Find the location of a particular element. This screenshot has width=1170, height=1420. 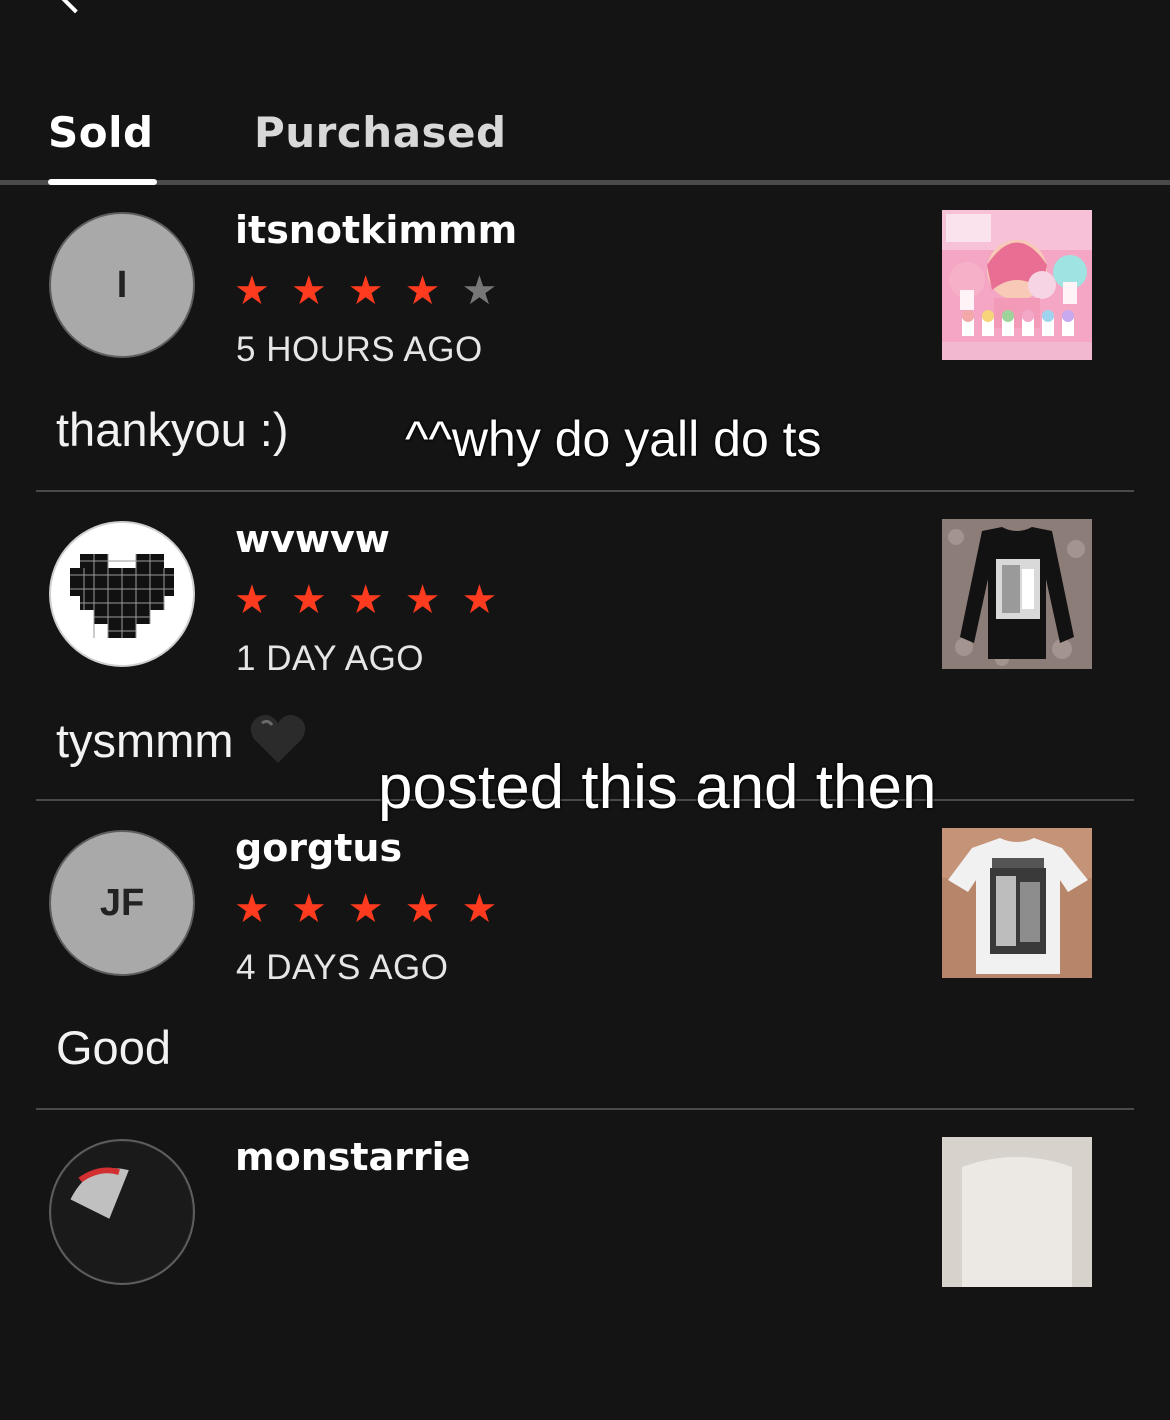

tab-sold: Sold is located at coordinates (101, 132).